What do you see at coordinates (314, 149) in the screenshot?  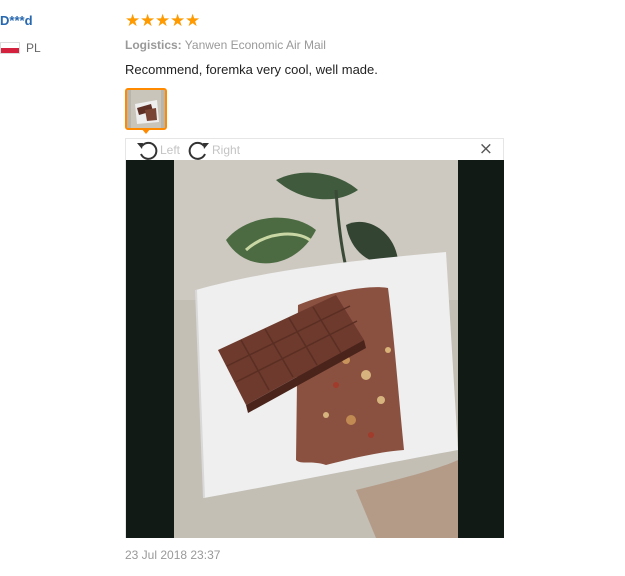 I see `viewer-toolbar: Left Right ×` at bounding box center [314, 149].